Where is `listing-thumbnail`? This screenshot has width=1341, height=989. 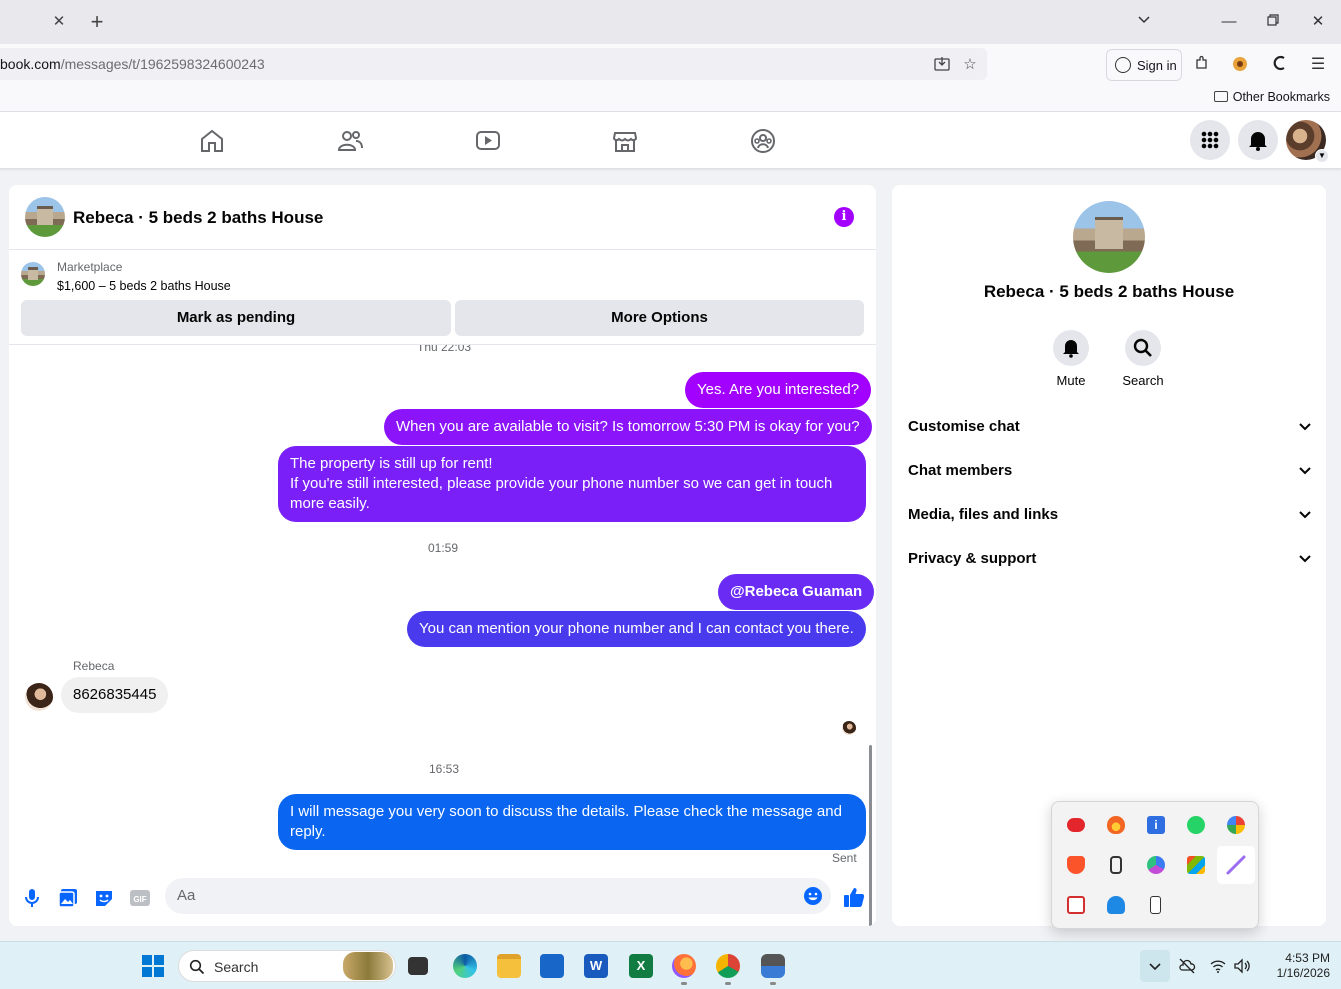
listing-thumbnail is located at coordinates (33, 274).